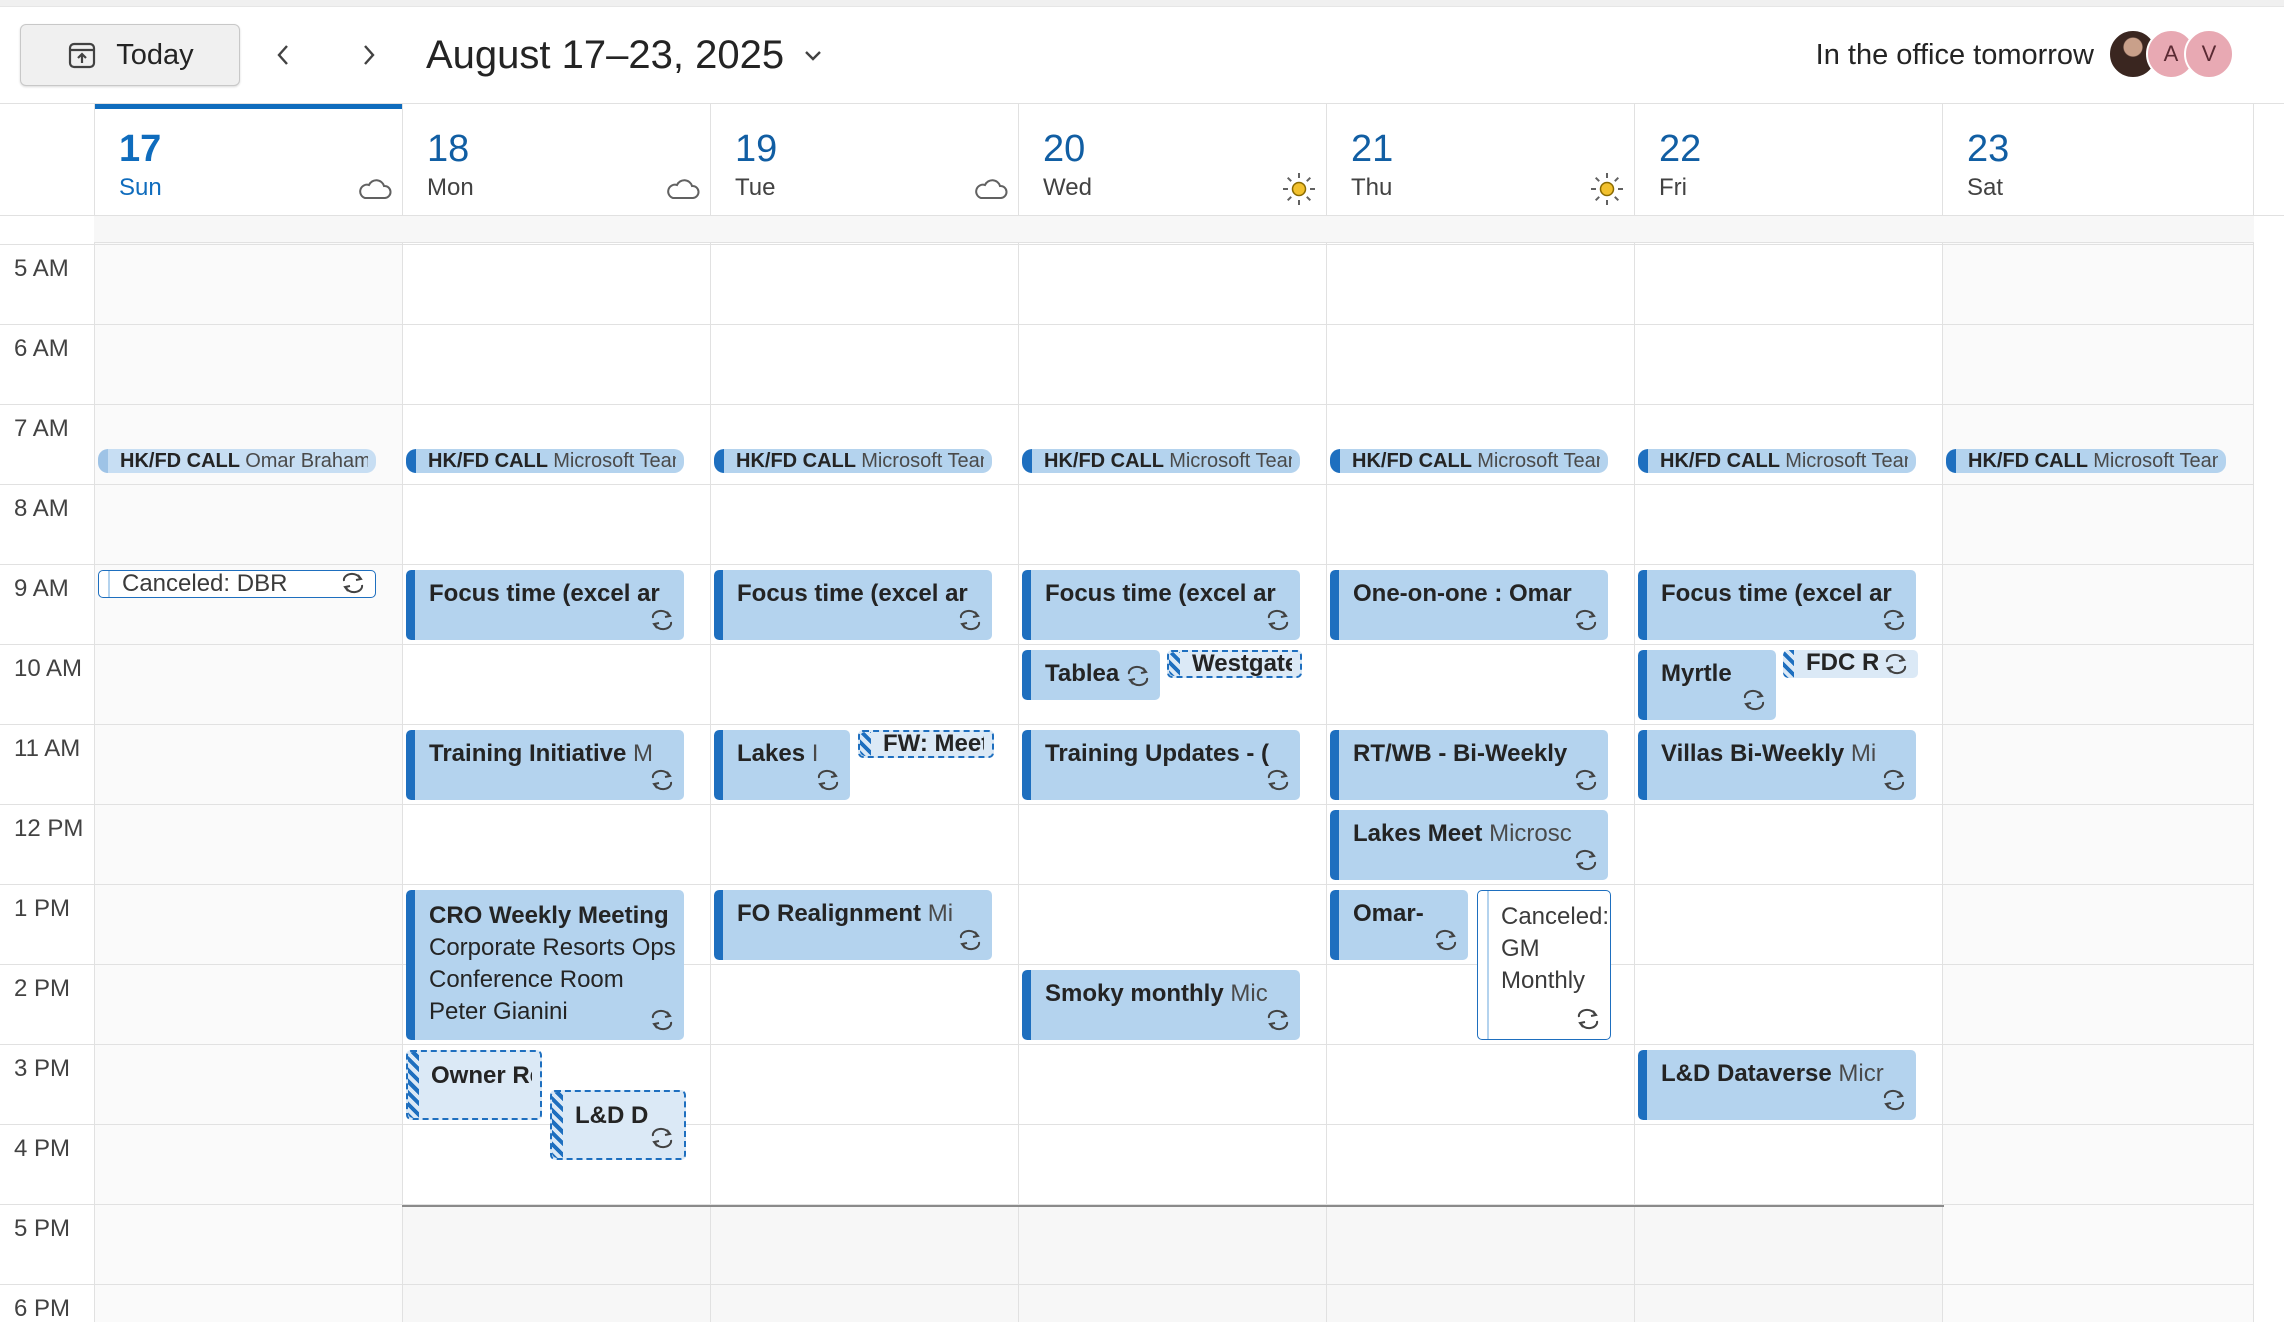 Image resolution: width=2284 pixels, height=1322 pixels. I want to click on event-title: Lakes Meet, so click(1418, 833).